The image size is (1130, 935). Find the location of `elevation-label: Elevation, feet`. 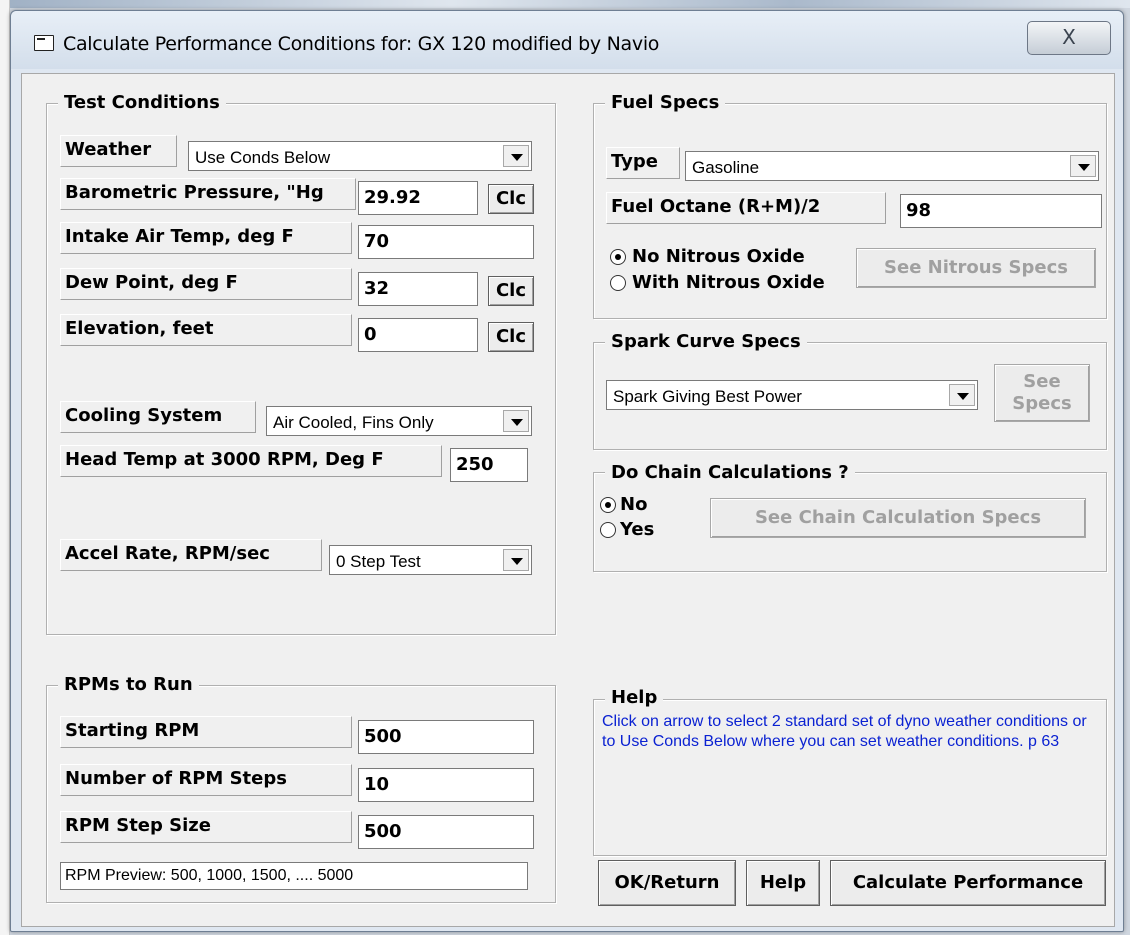

elevation-label: Elevation, feet is located at coordinates (206, 330).